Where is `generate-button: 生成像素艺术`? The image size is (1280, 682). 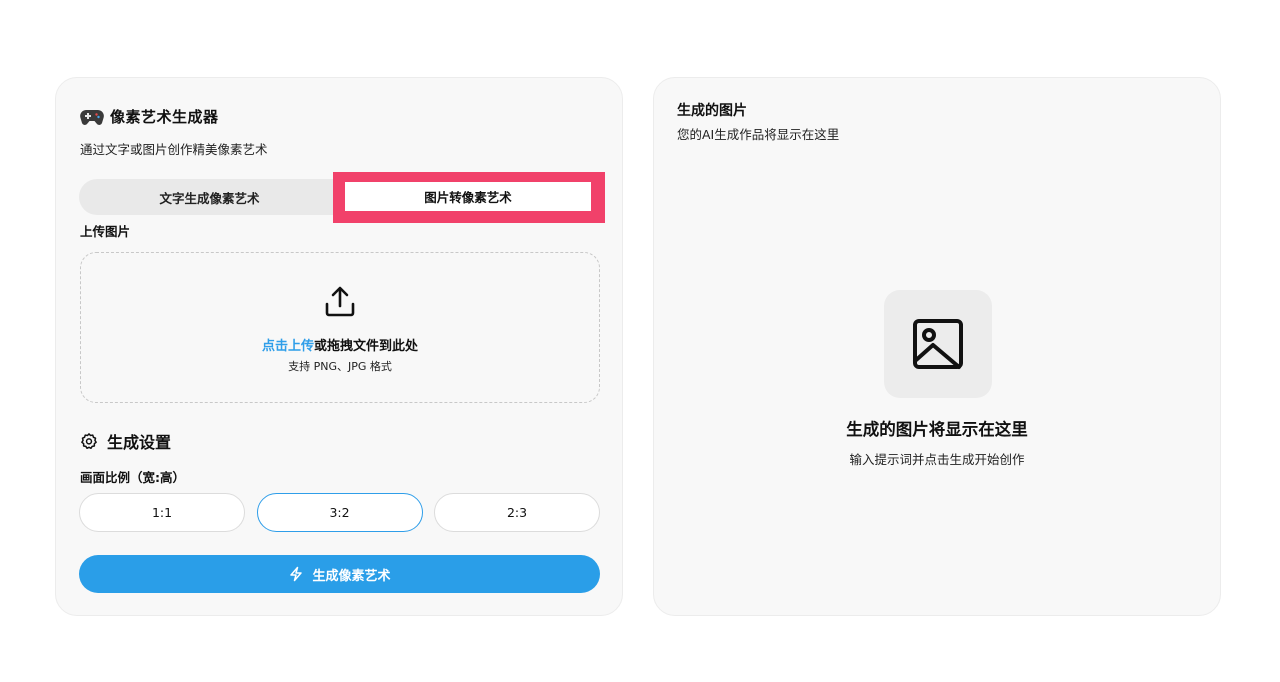 generate-button: 生成像素艺术 is located at coordinates (339, 574).